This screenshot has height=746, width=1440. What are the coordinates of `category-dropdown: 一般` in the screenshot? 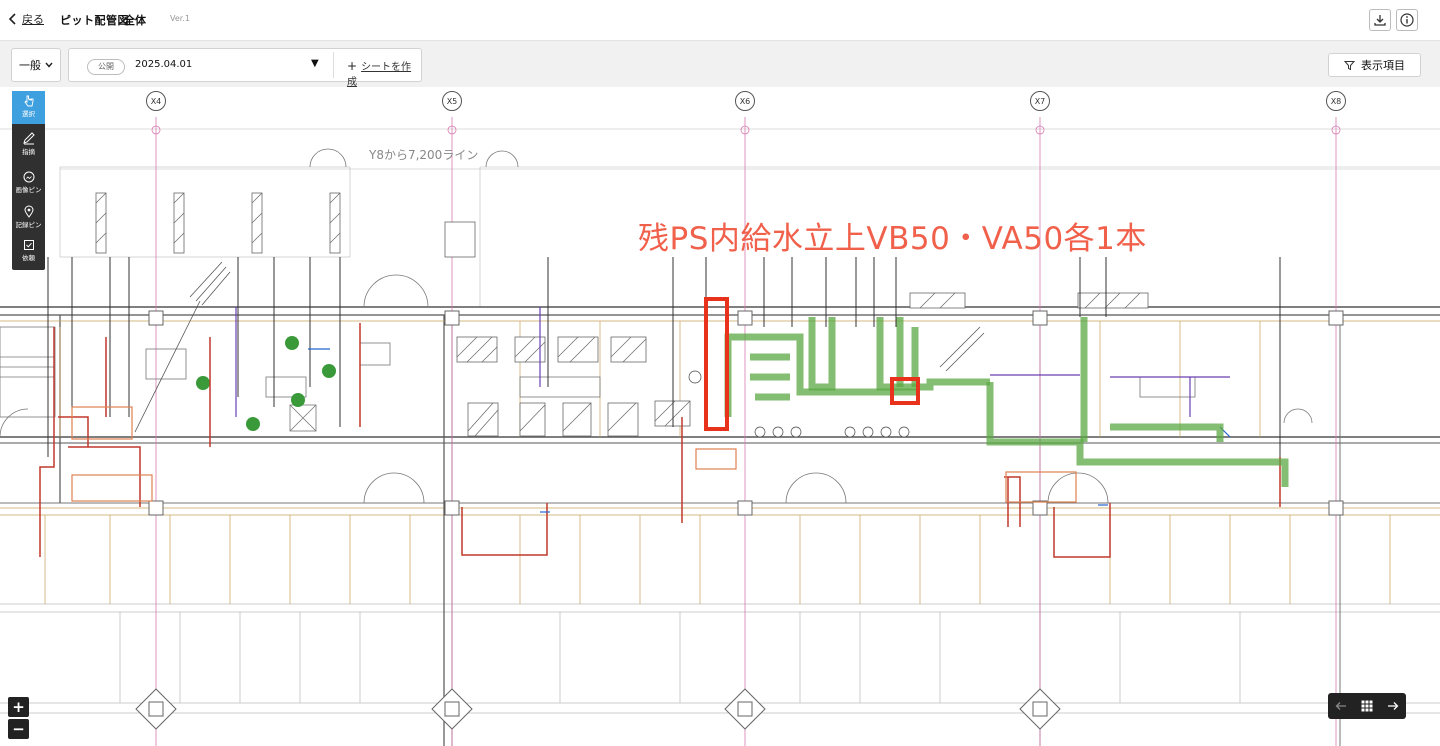 It's located at (36, 65).